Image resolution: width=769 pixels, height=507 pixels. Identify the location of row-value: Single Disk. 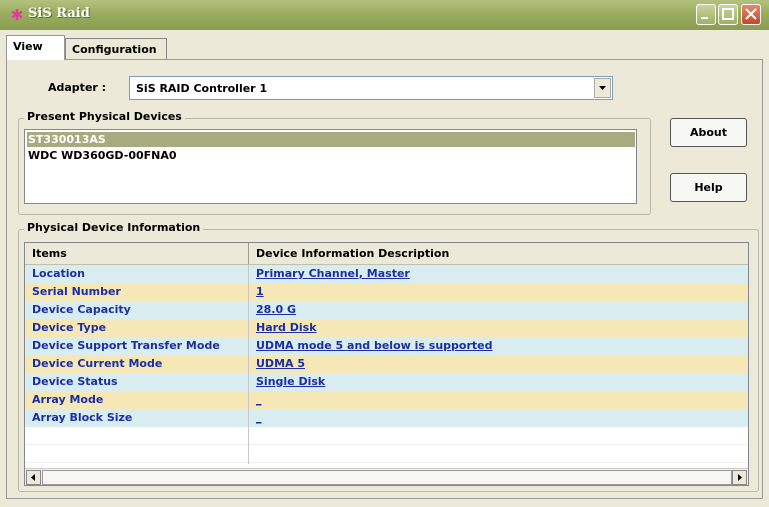
(290, 381).